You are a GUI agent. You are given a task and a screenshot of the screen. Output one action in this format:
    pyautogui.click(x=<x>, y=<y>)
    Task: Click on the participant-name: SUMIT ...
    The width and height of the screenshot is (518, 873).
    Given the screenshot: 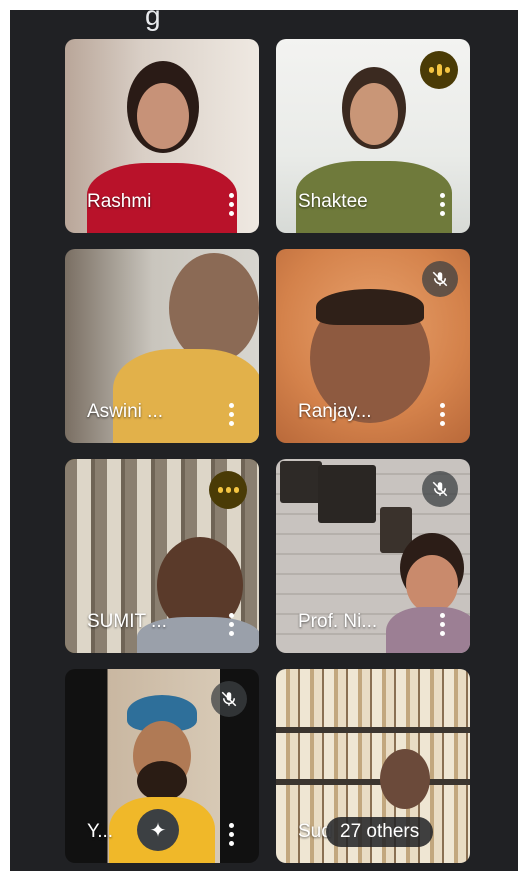 What is the action you would take?
    pyautogui.click(x=127, y=621)
    